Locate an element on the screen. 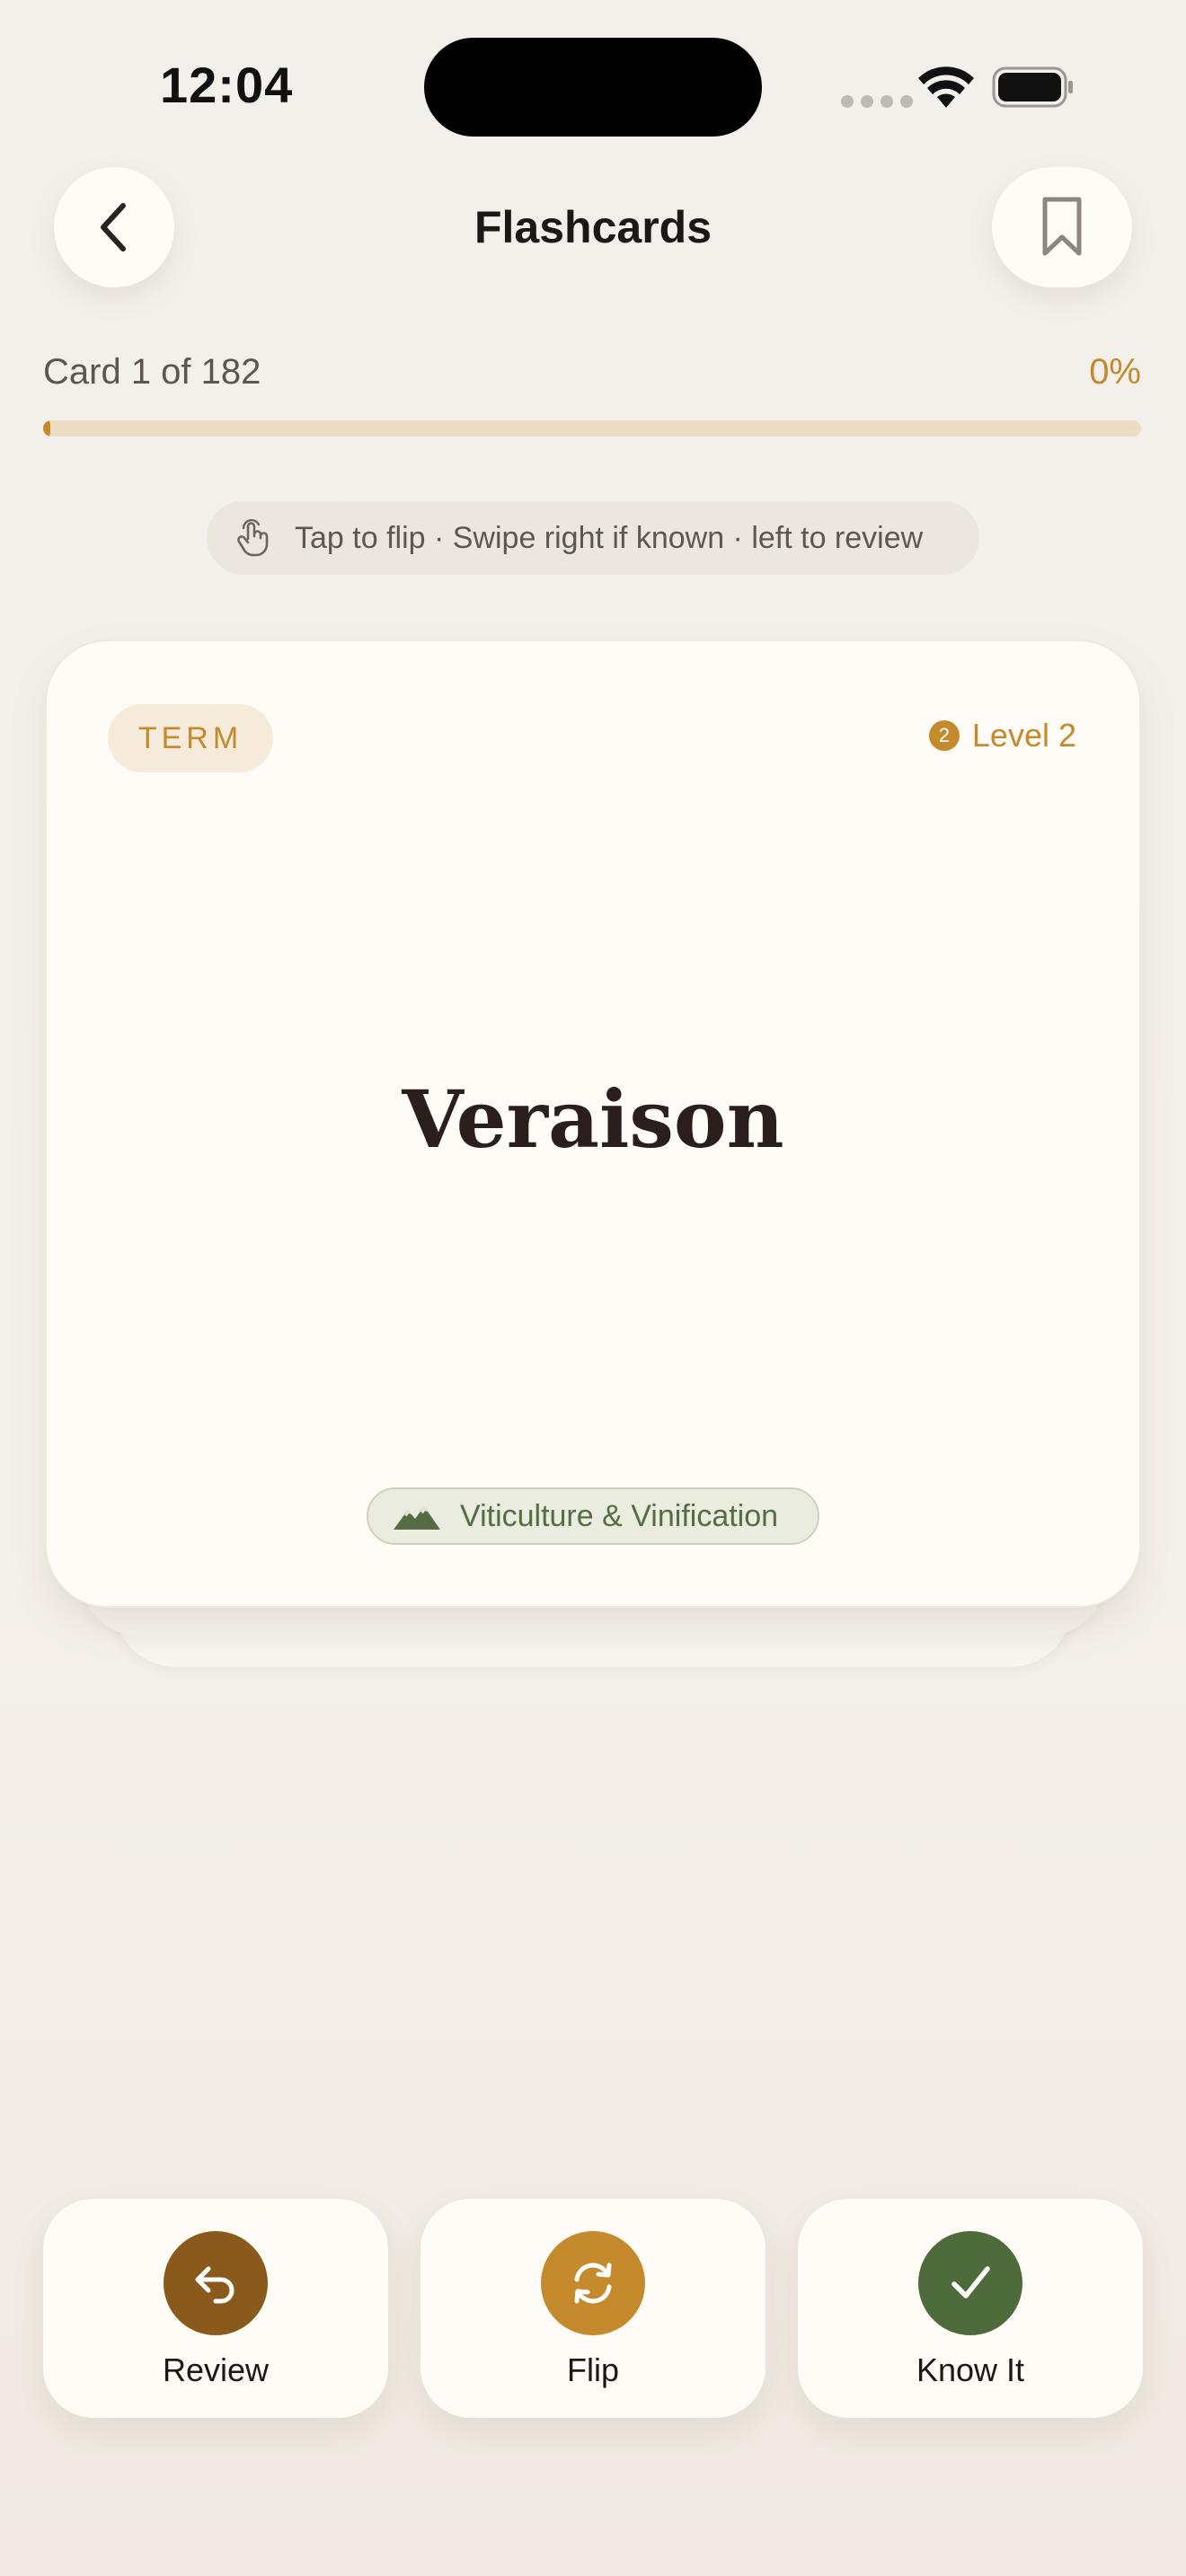  status-time: 12:04 is located at coordinates (227, 85).